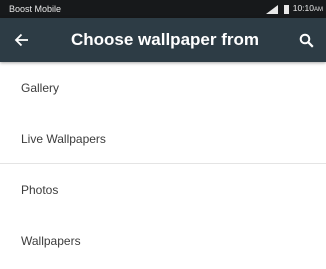 Image resolution: width=326 pixels, height=269 pixels. Describe the element at coordinates (286, 9) in the screenshot. I see `battery-icon` at that location.